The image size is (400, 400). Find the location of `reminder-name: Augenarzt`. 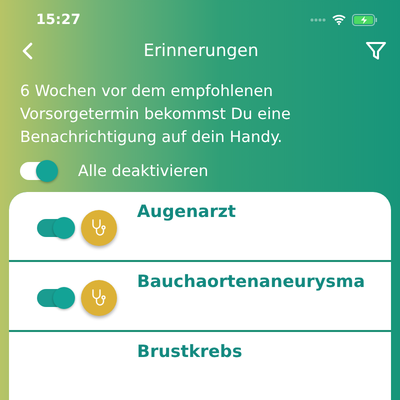

reminder-name: Augenarzt is located at coordinates (186, 212).